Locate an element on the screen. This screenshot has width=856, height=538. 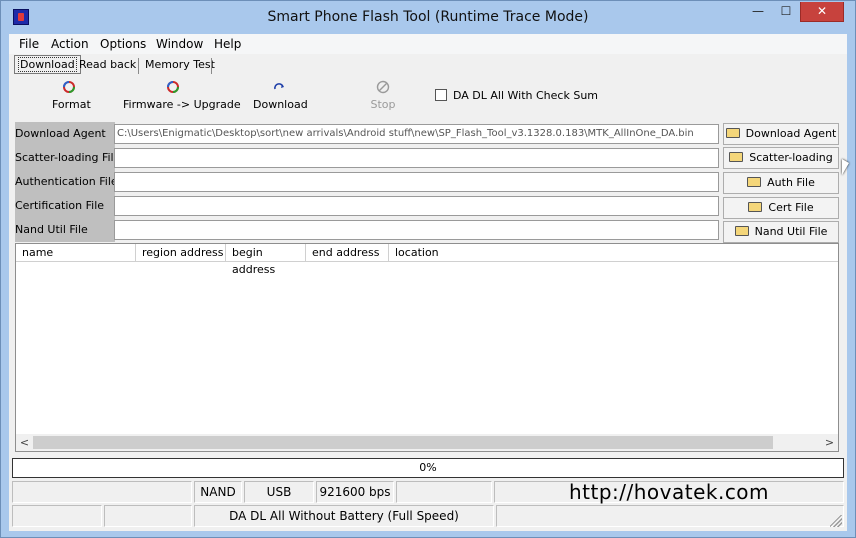
checksum-checkbox: DA DL All With Check Sum is located at coordinates (516, 95).